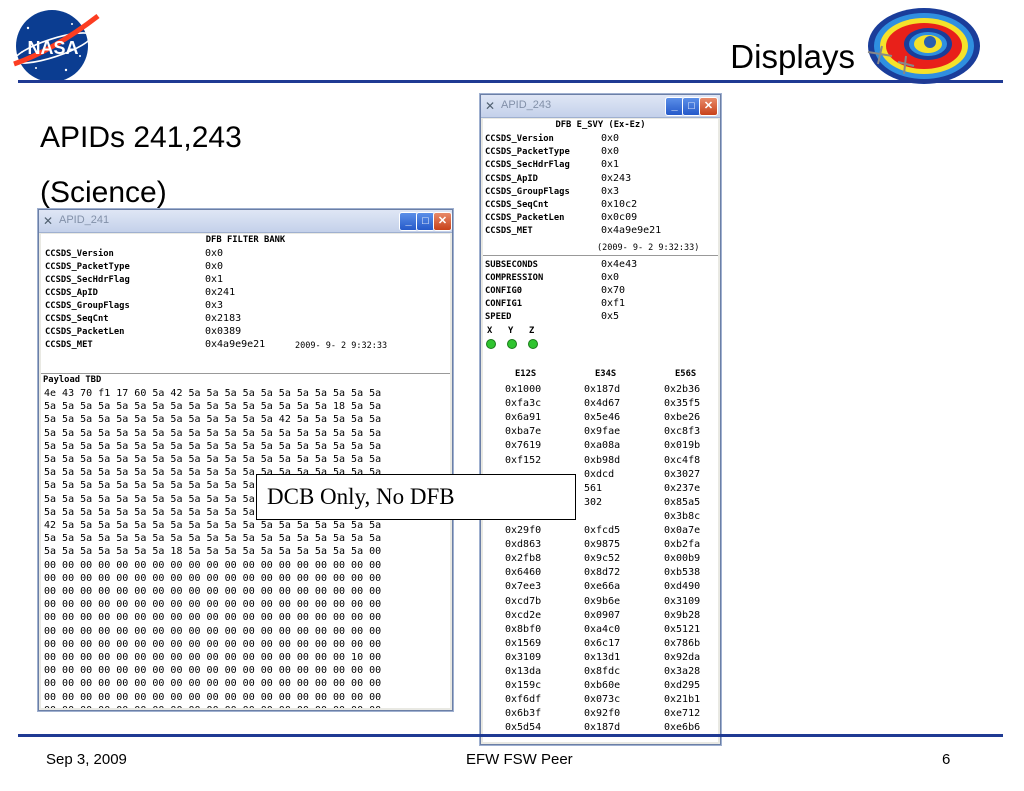  I want to click on table-cell: 0x92da, so click(682, 657).